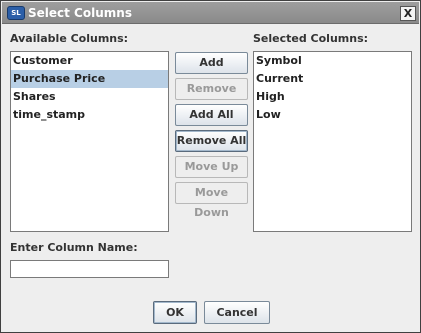  Describe the element at coordinates (311, 38) in the screenshot. I see `selected-columns-label: Selected Columns:` at that location.